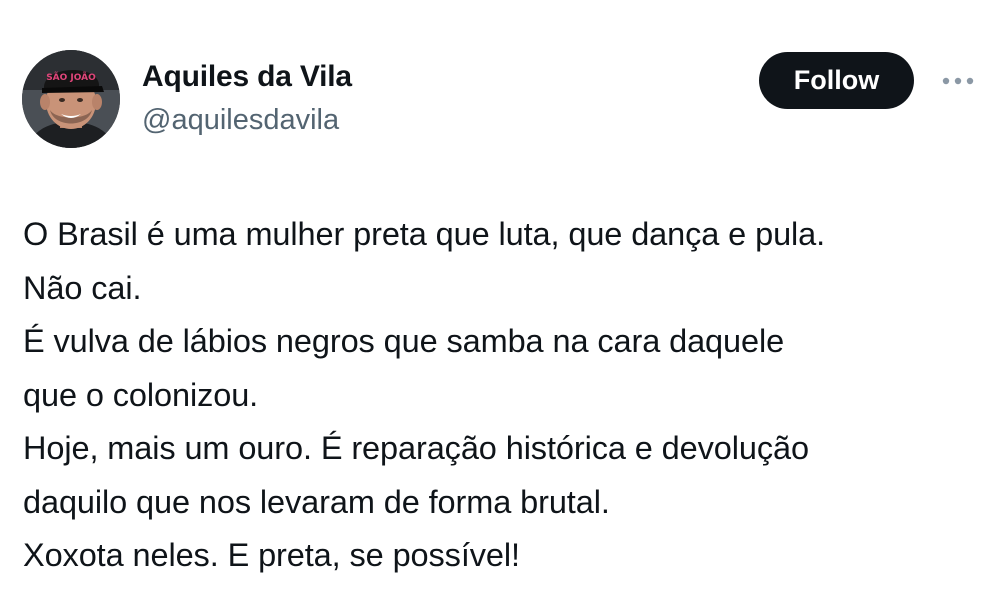 The width and height of the screenshot is (1000, 598). I want to click on avatar: SÃO JOÃO, so click(71, 99).